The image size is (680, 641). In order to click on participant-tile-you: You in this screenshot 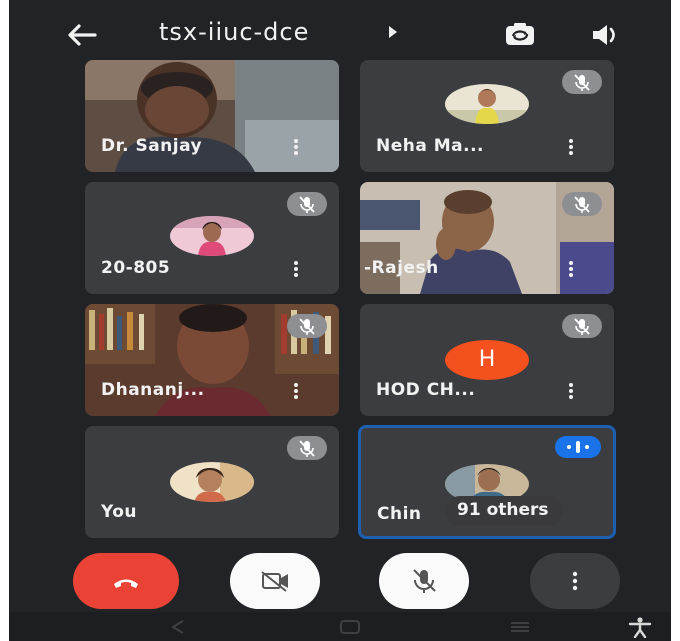, I will do `click(212, 482)`.